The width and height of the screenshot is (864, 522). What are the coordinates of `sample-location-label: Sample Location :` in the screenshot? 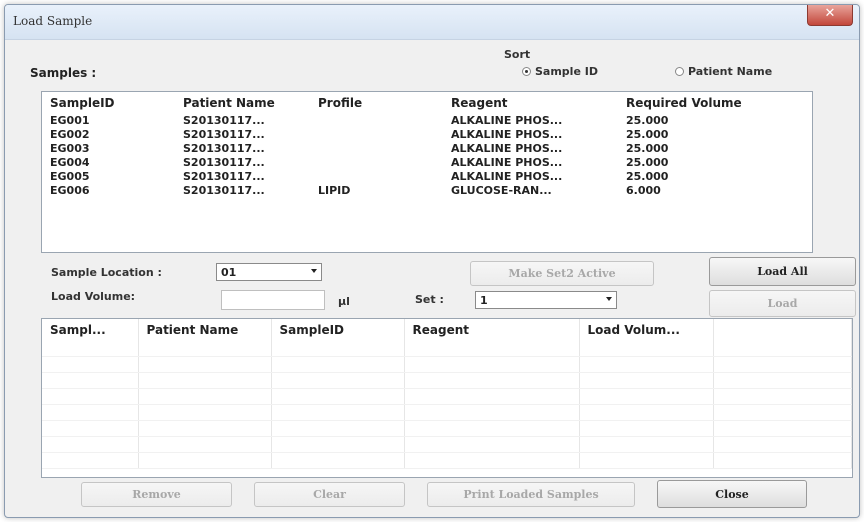 It's located at (106, 272).